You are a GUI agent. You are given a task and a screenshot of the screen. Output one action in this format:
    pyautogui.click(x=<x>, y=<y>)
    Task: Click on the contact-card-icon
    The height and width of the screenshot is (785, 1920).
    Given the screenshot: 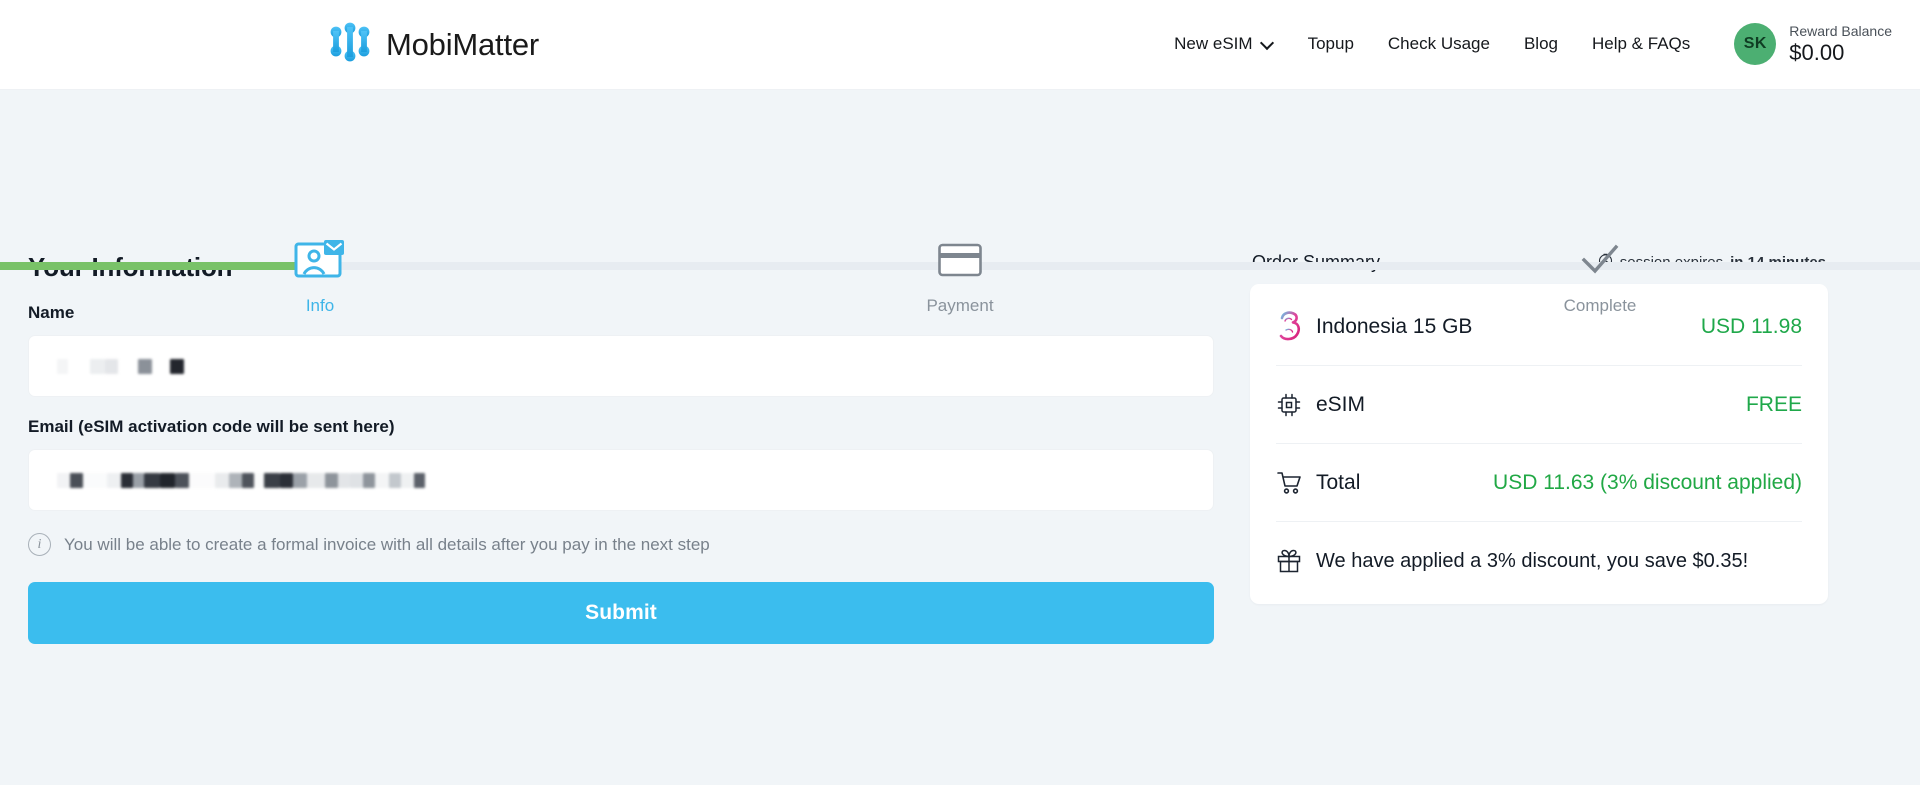 What is the action you would take?
    pyautogui.click(x=320, y=260)
    